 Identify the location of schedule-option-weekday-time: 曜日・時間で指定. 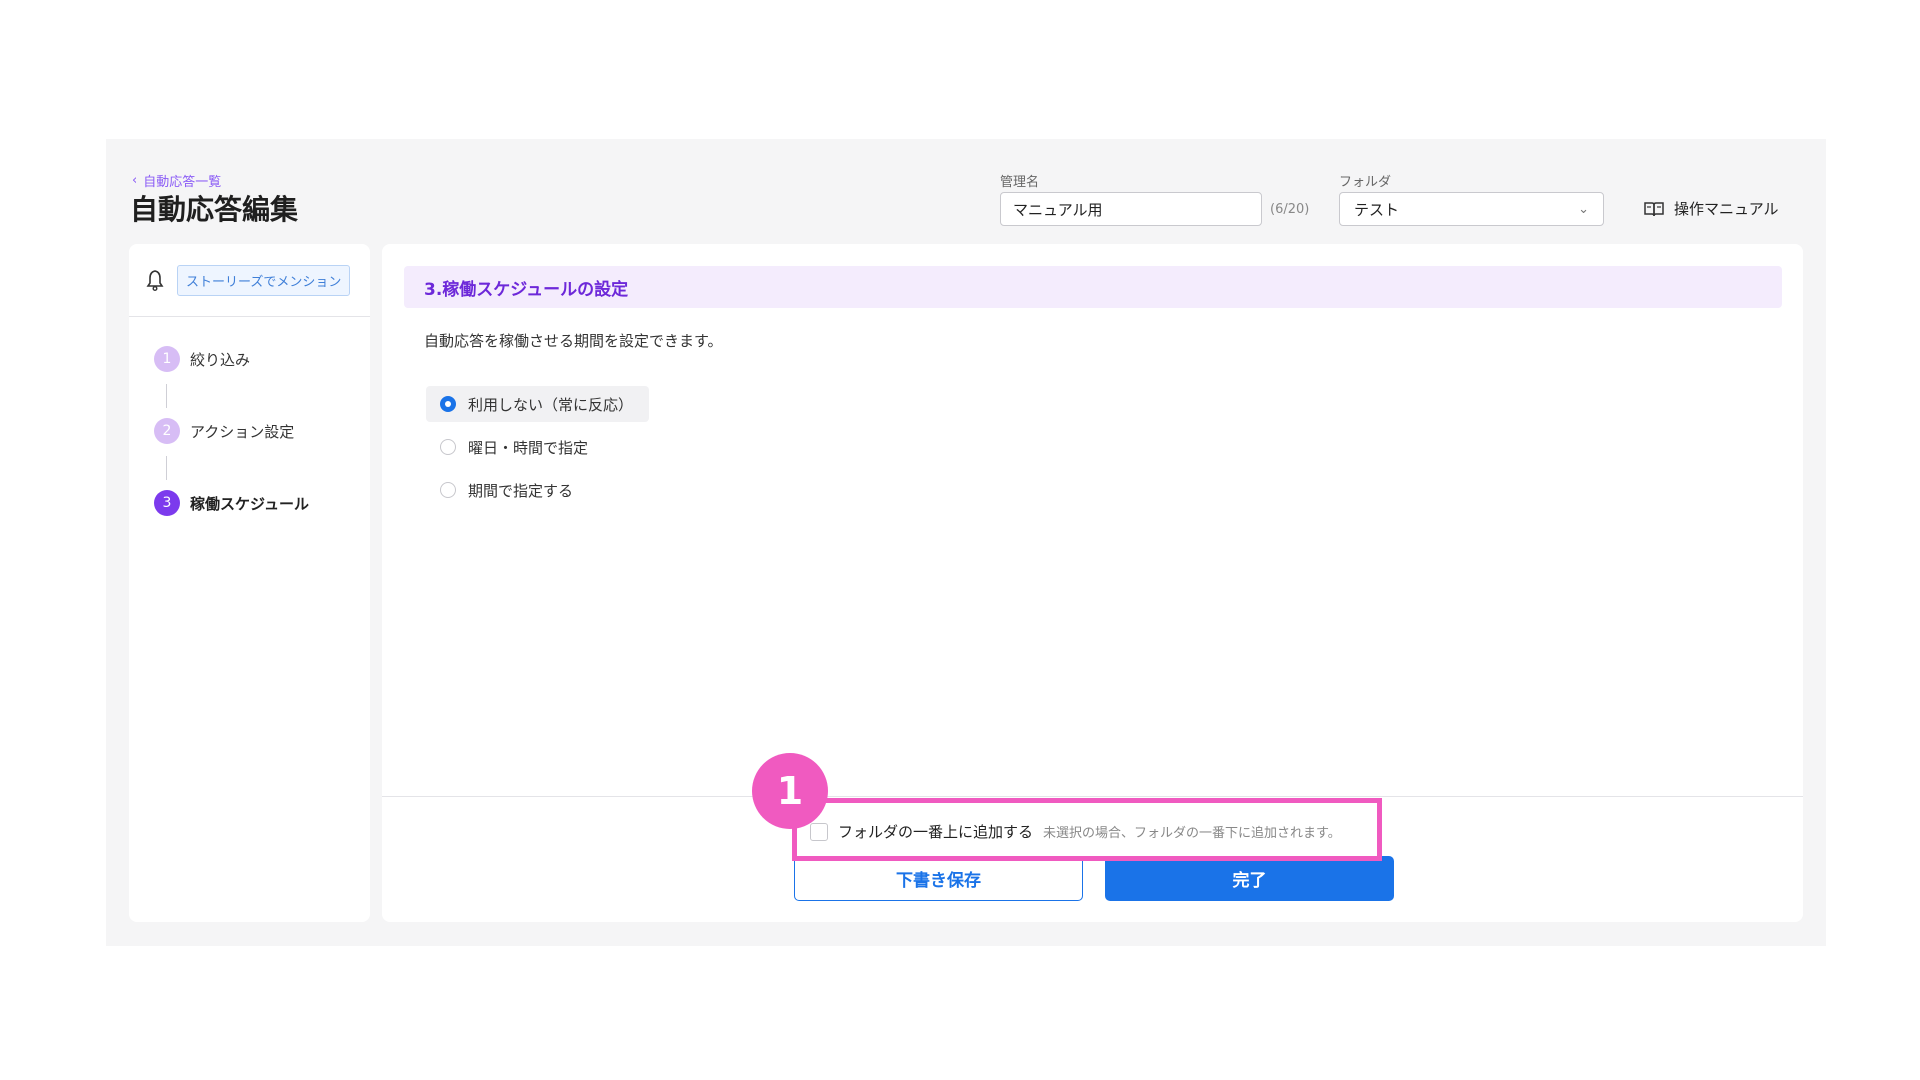
(515, 447).